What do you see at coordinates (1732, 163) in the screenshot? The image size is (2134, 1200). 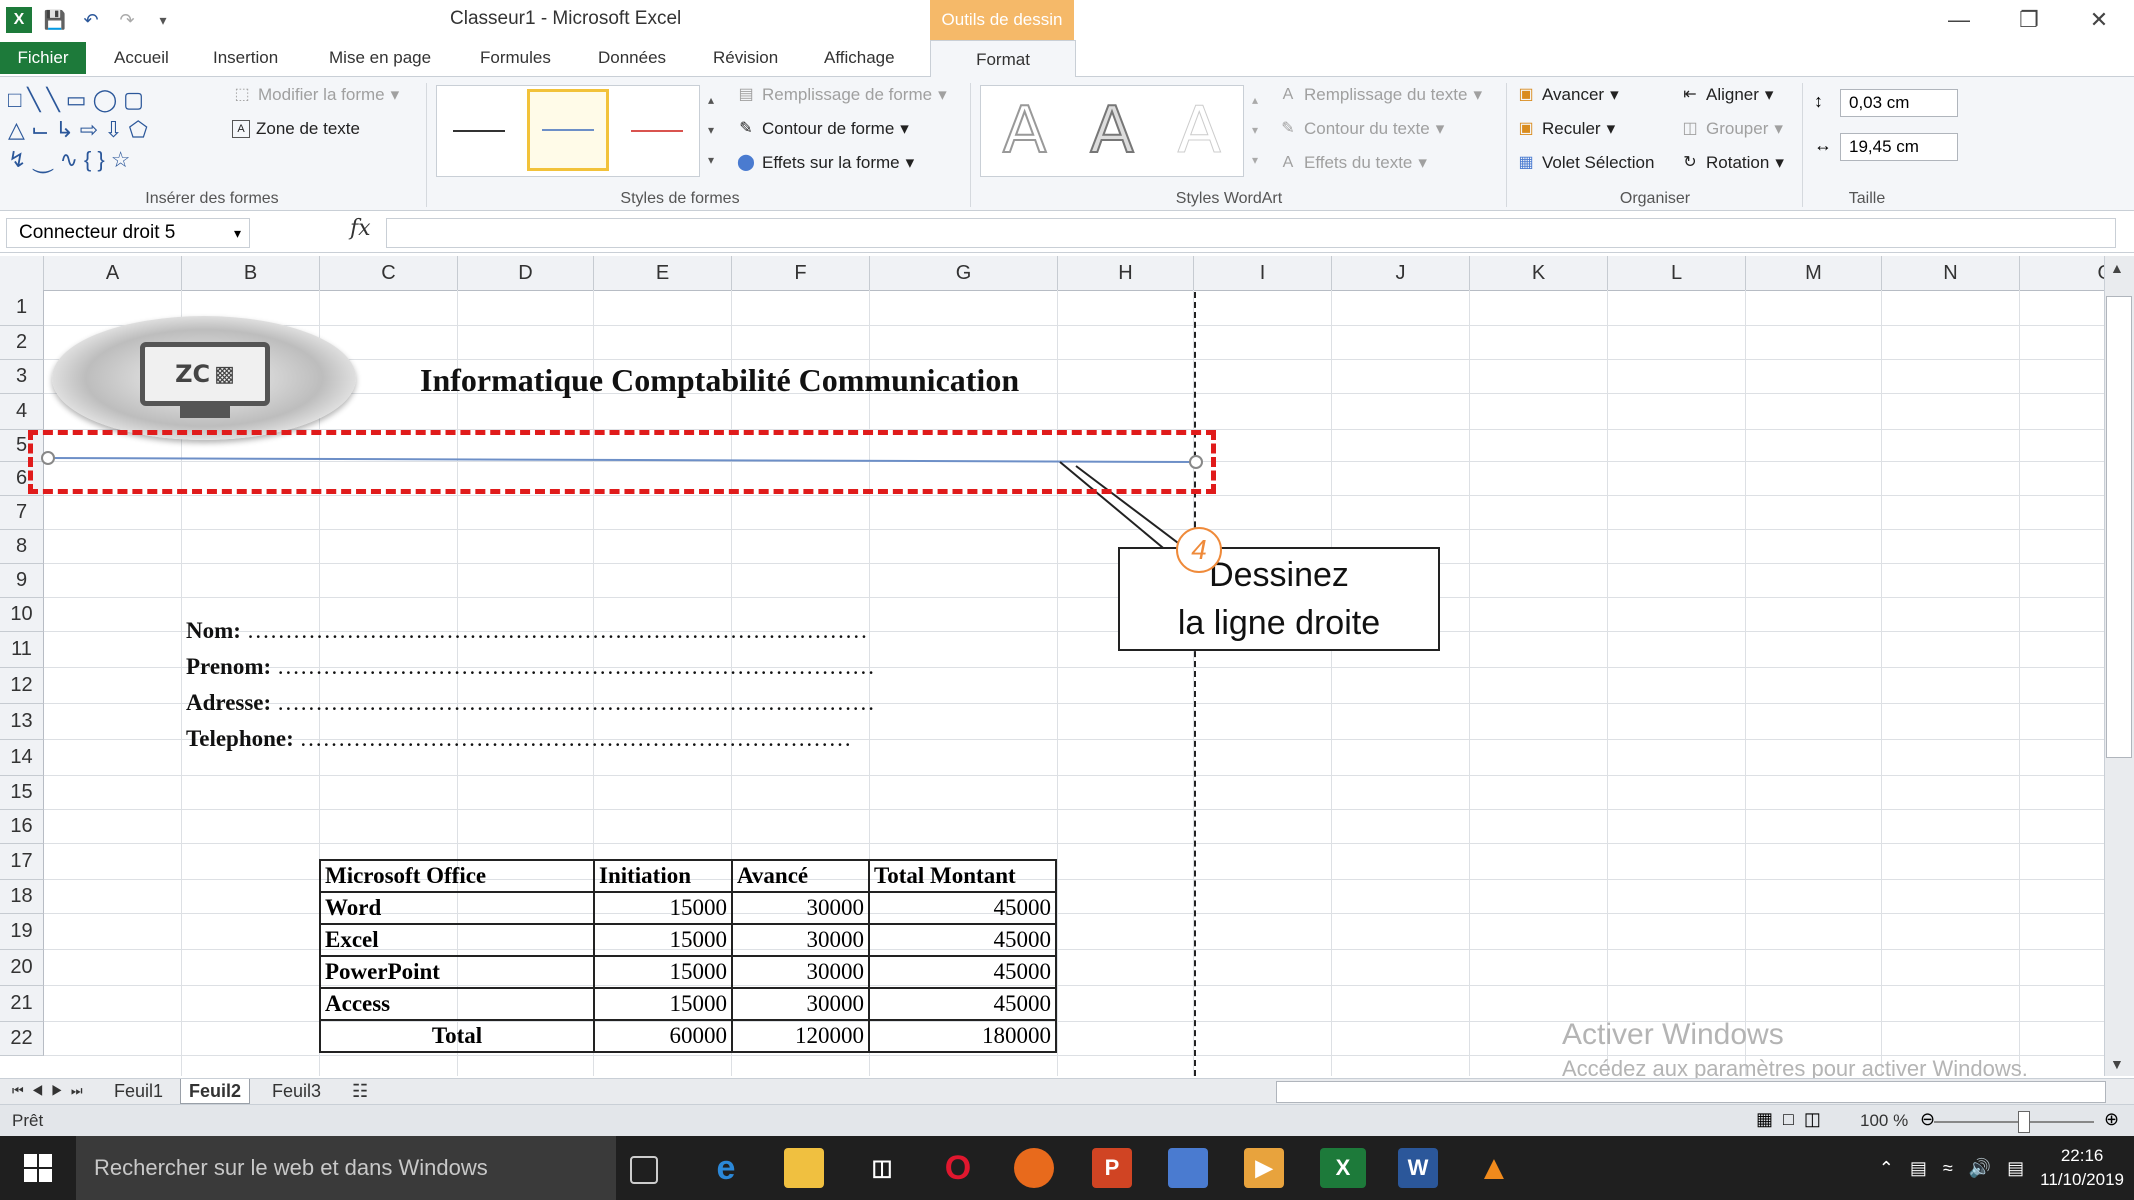 I see `rotate-button: ↻ Rotation ▾` at bounding box center [1732, 163].